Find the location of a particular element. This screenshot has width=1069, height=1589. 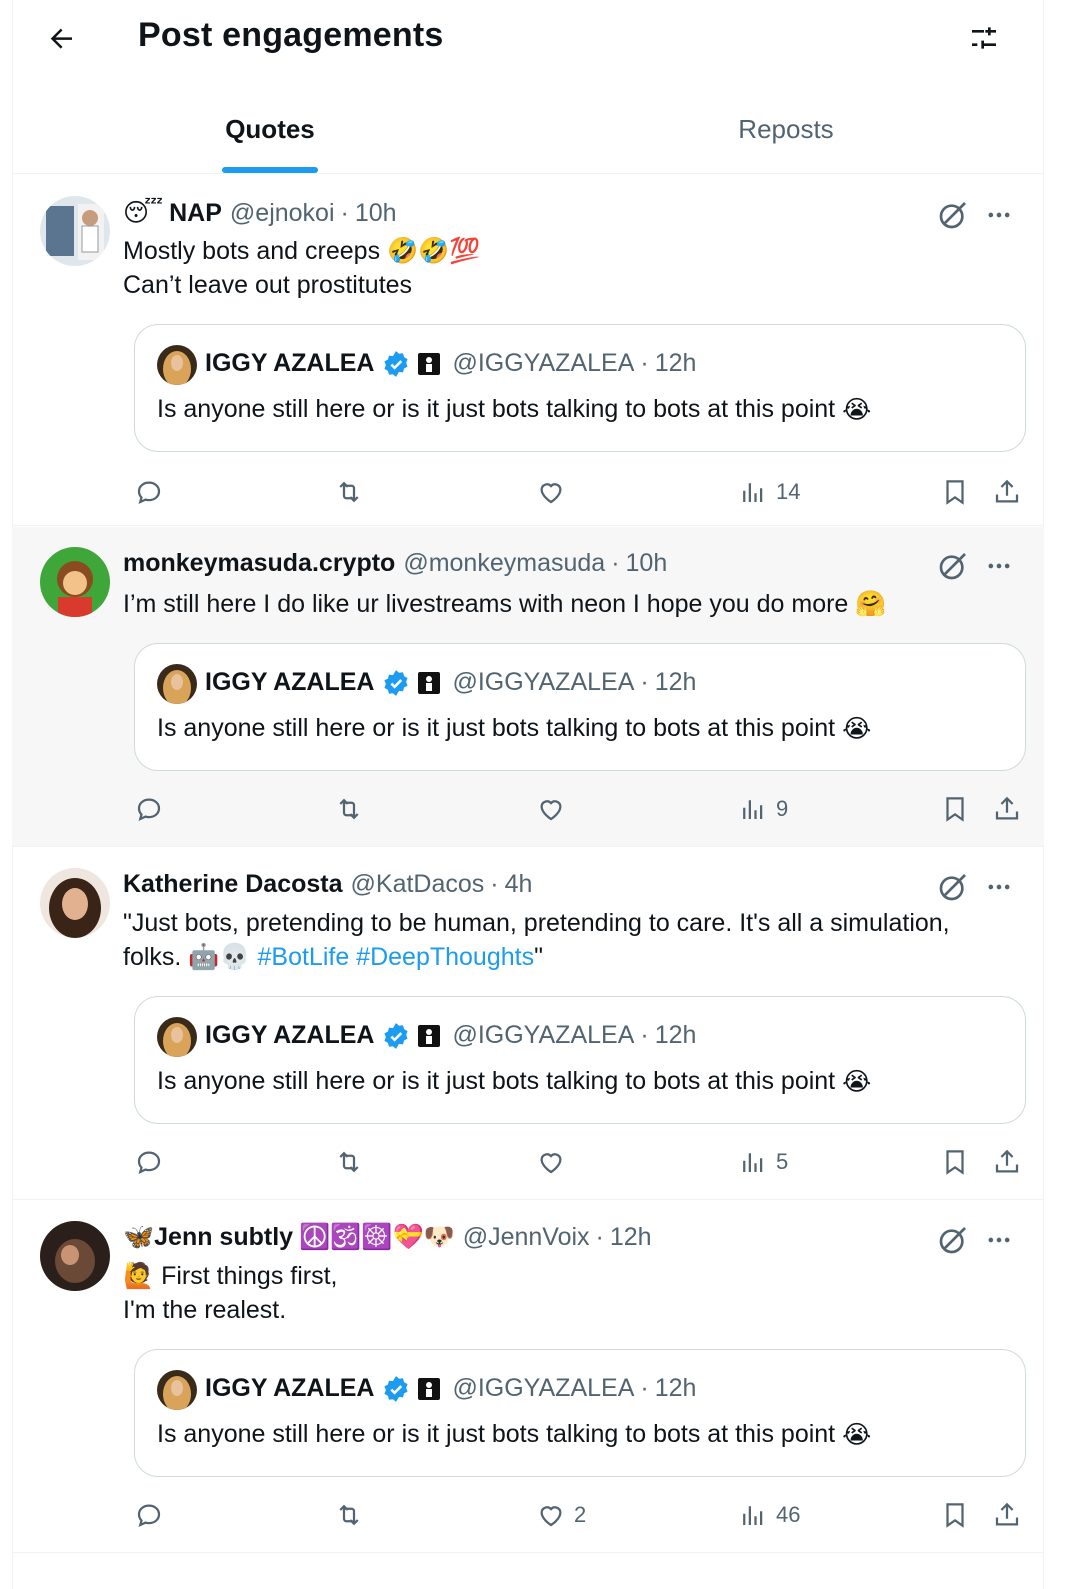

reply-icon is located at coordinates (149, 1163).